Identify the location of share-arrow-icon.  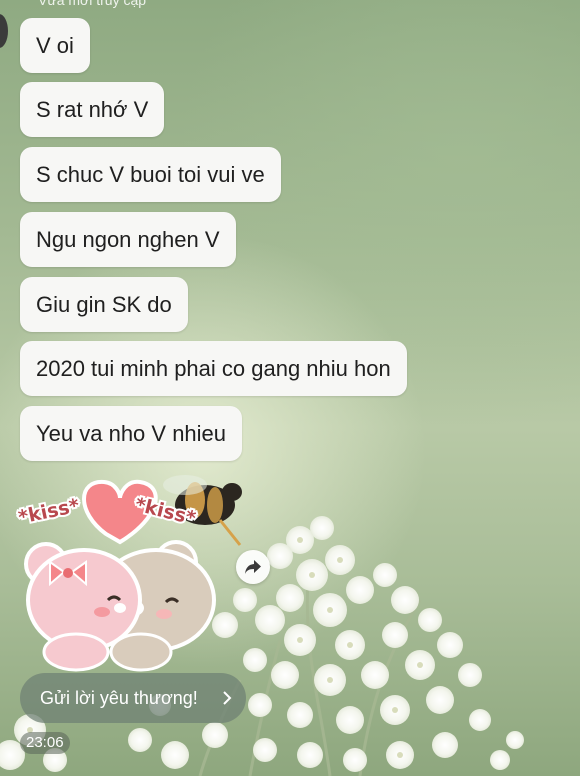
(253, 567).